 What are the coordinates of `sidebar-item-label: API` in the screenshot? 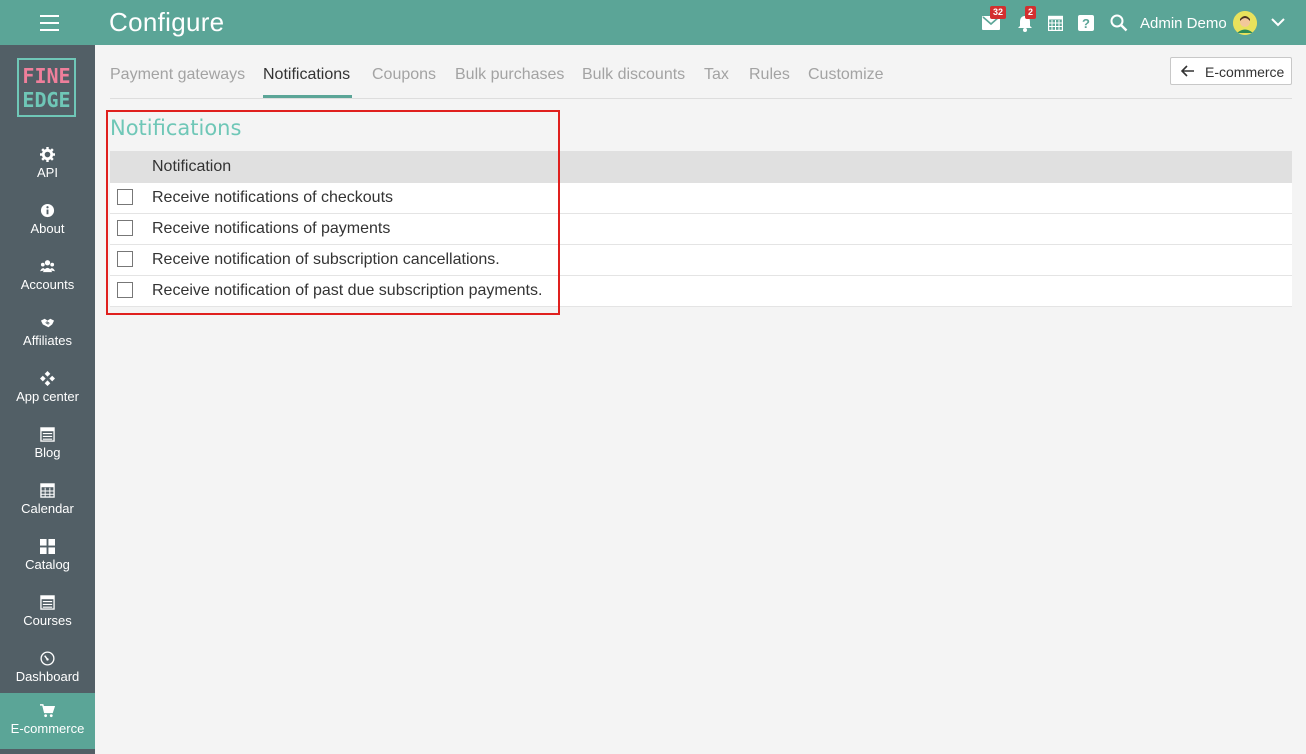 It's located at (47, 172).